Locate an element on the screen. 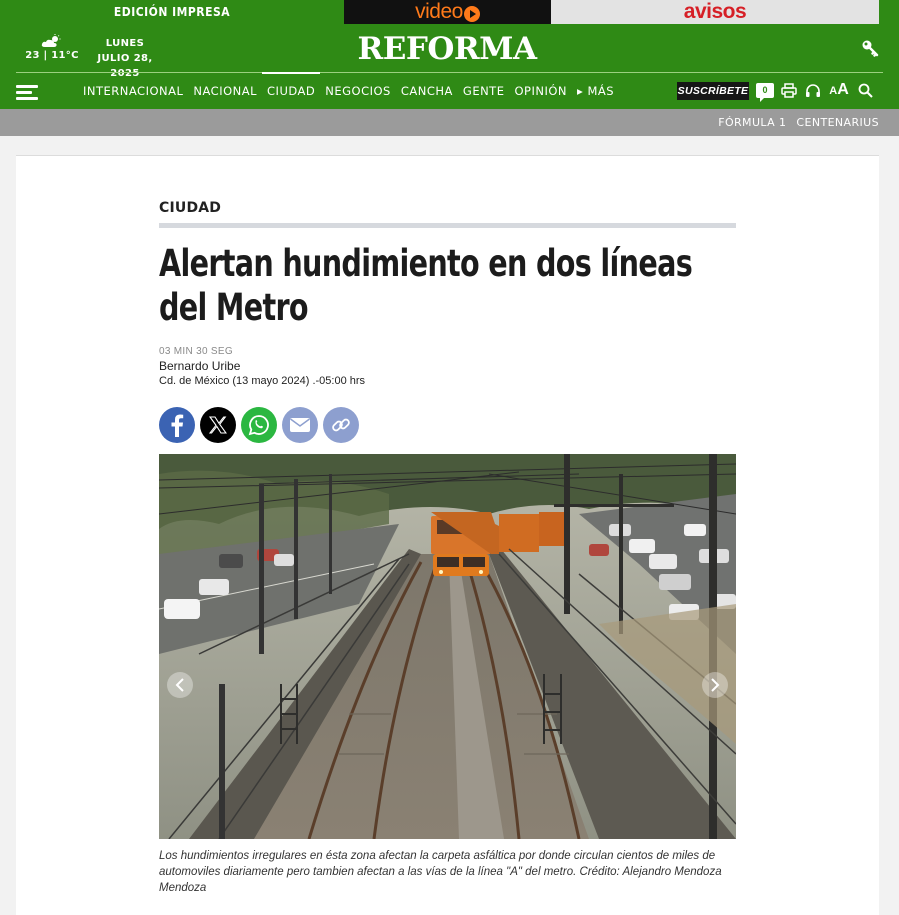 The image size is (899, 915). nav-cancha: CANCHA is located at coordinates (427, 90).